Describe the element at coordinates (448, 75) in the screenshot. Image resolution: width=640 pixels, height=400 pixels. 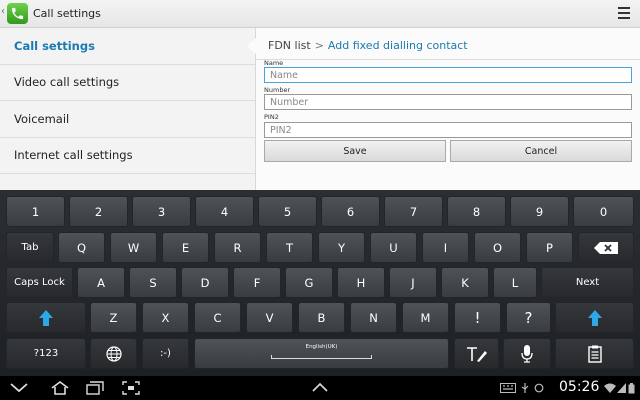
I see `name-input` at that location.